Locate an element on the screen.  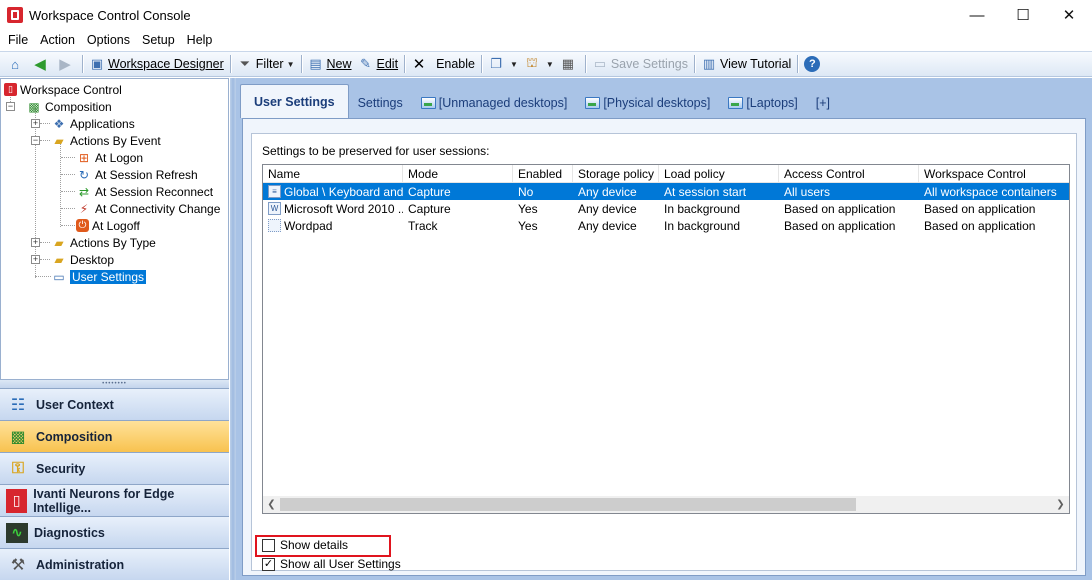
tab-settings: Settings is located at coordinates (380, 103).